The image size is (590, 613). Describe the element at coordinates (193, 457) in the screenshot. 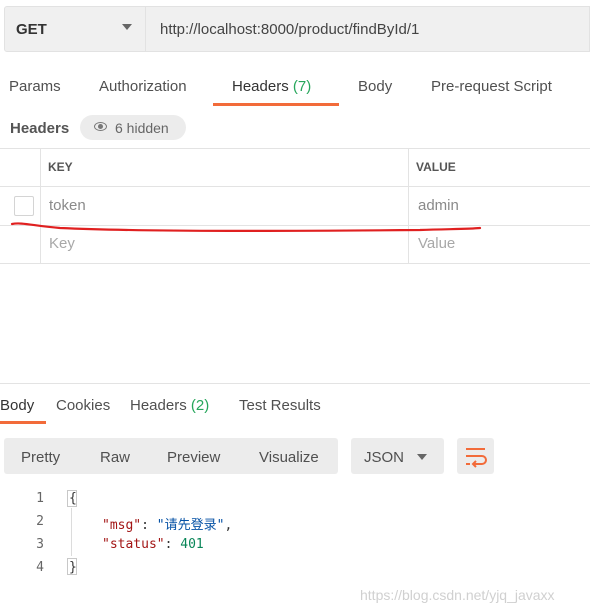

I see `view-preview-button: Preview` at that location.